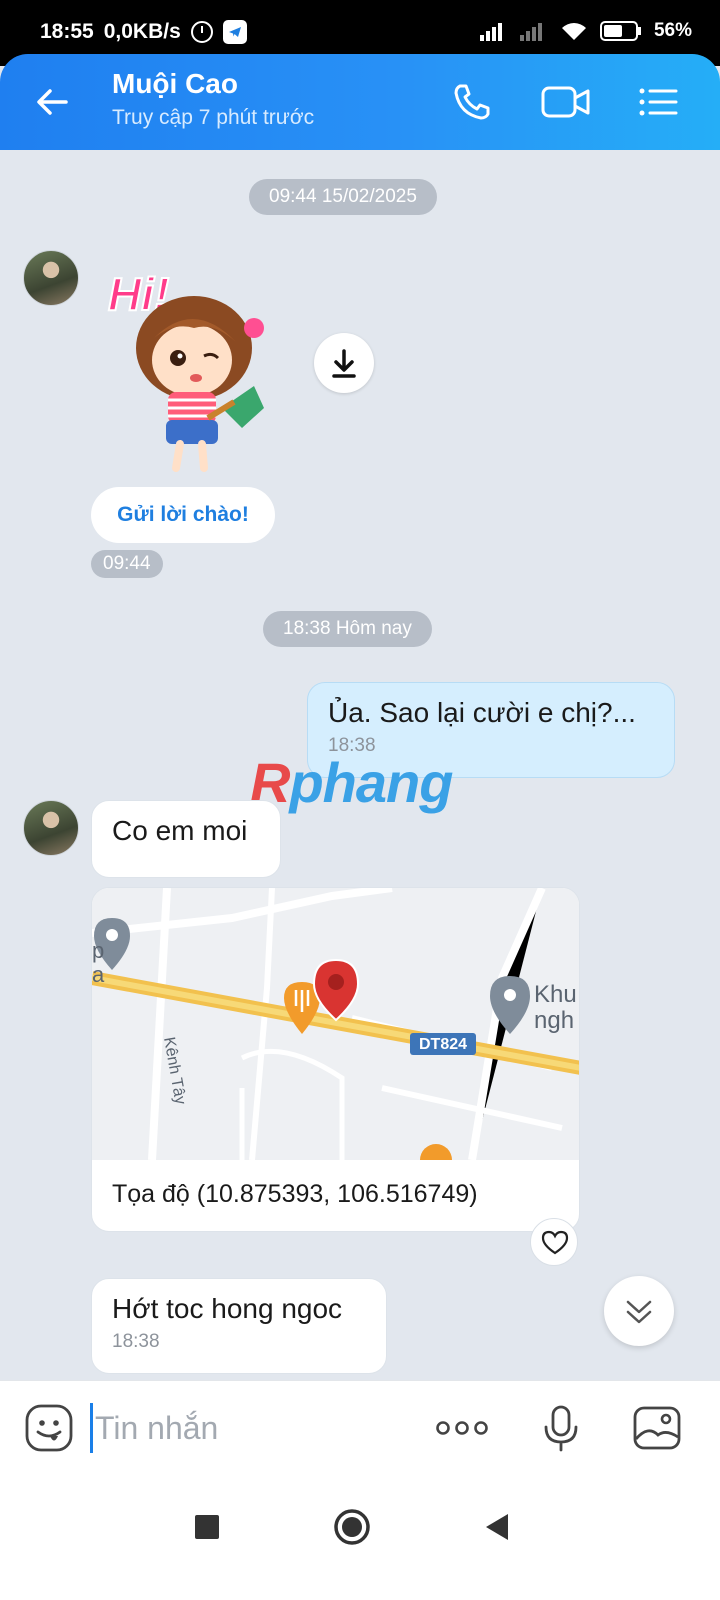 The width and height of the screenshot is (720, 1600). I want to click on location-map: DT824 Kênh Tây Khu ngh p a, so click(336, 1024).